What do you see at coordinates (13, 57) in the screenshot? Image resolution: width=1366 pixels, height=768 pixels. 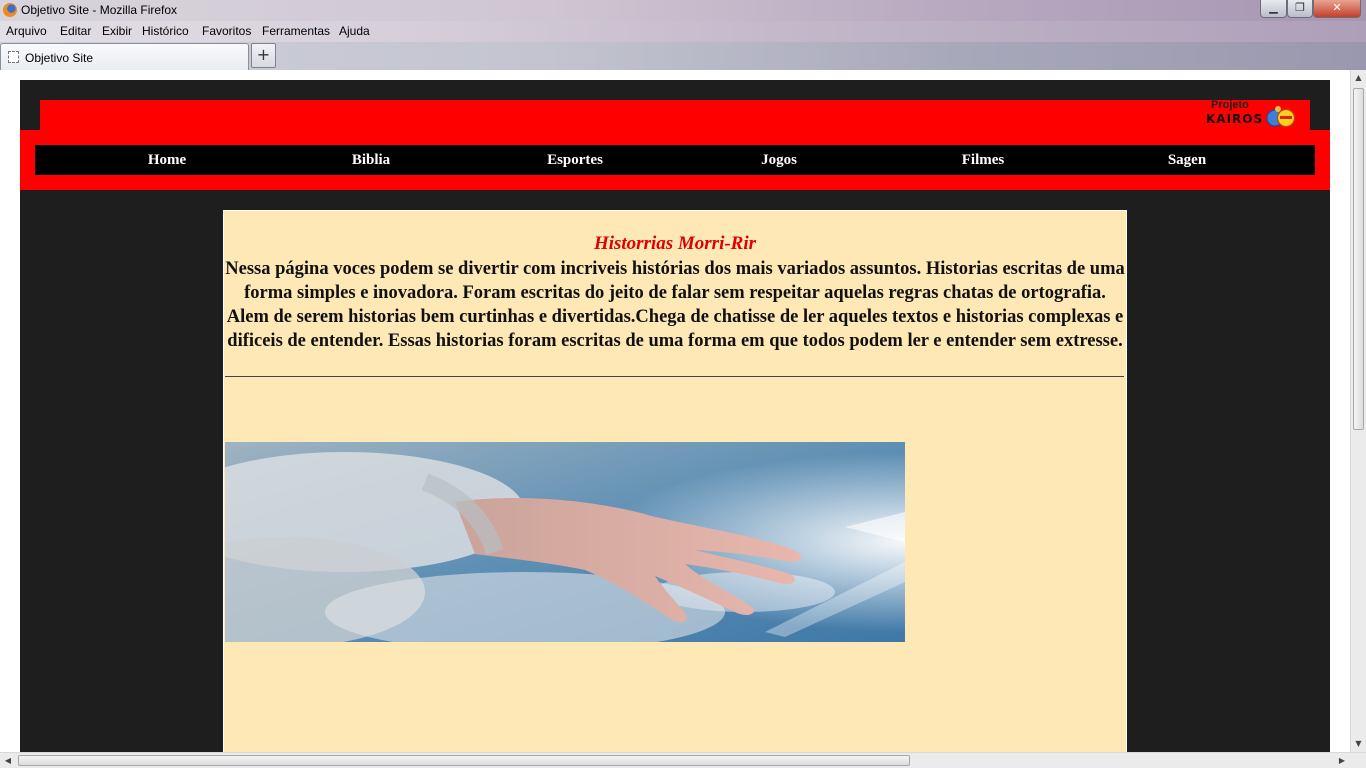 I see `page-icon` at bounding box center [13, 57].